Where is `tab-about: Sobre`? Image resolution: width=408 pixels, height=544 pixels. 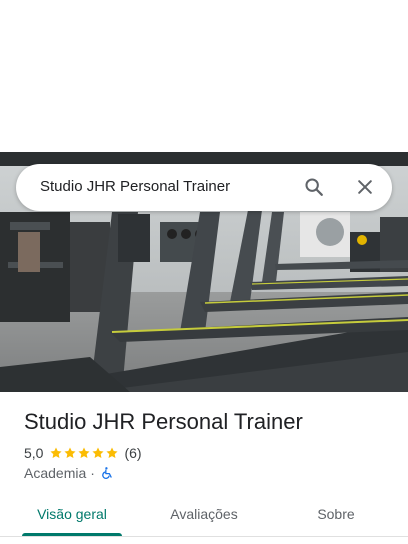
tab-about: Sobre is located at coordinates (336, 514).